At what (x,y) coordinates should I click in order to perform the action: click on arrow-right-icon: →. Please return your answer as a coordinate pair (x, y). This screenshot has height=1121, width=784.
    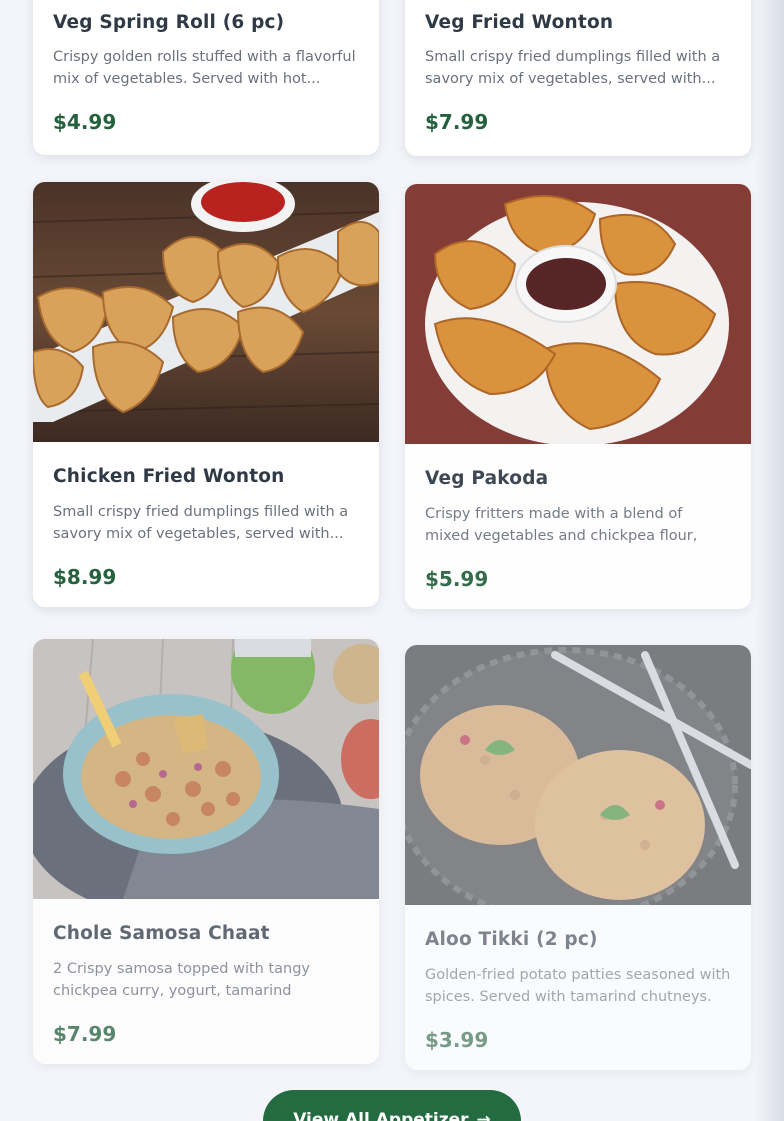
    Looking at the image, I should click on (483, 1115).